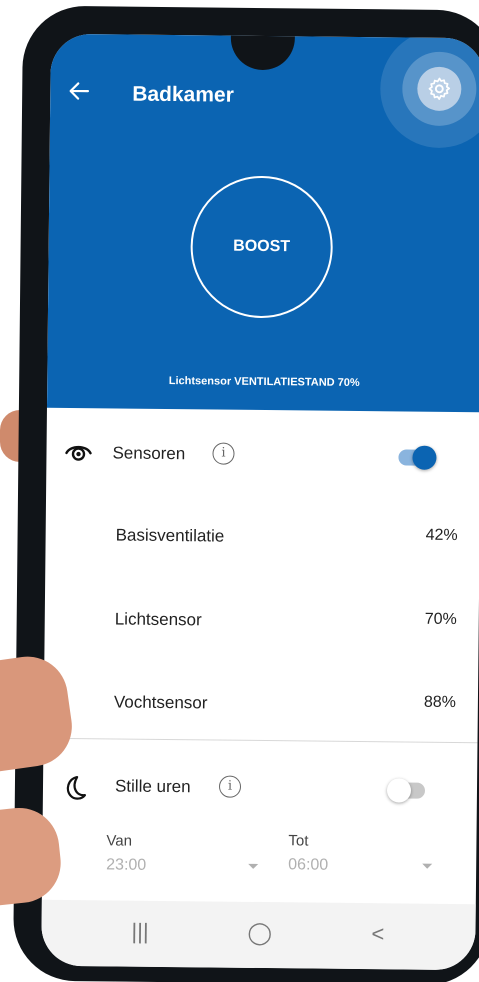  I want to click on page-title: Badkamer, so click(183, 94).